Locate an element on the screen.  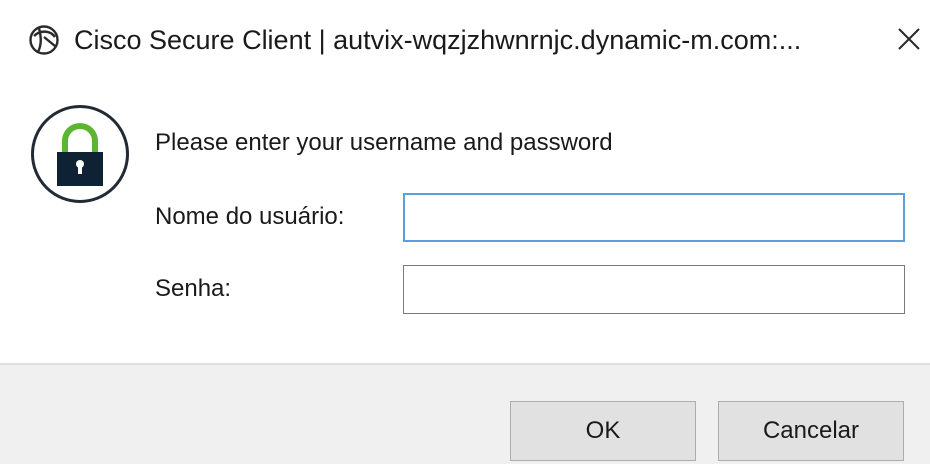
lock-icon-badge is located at coordinates (80, 154).